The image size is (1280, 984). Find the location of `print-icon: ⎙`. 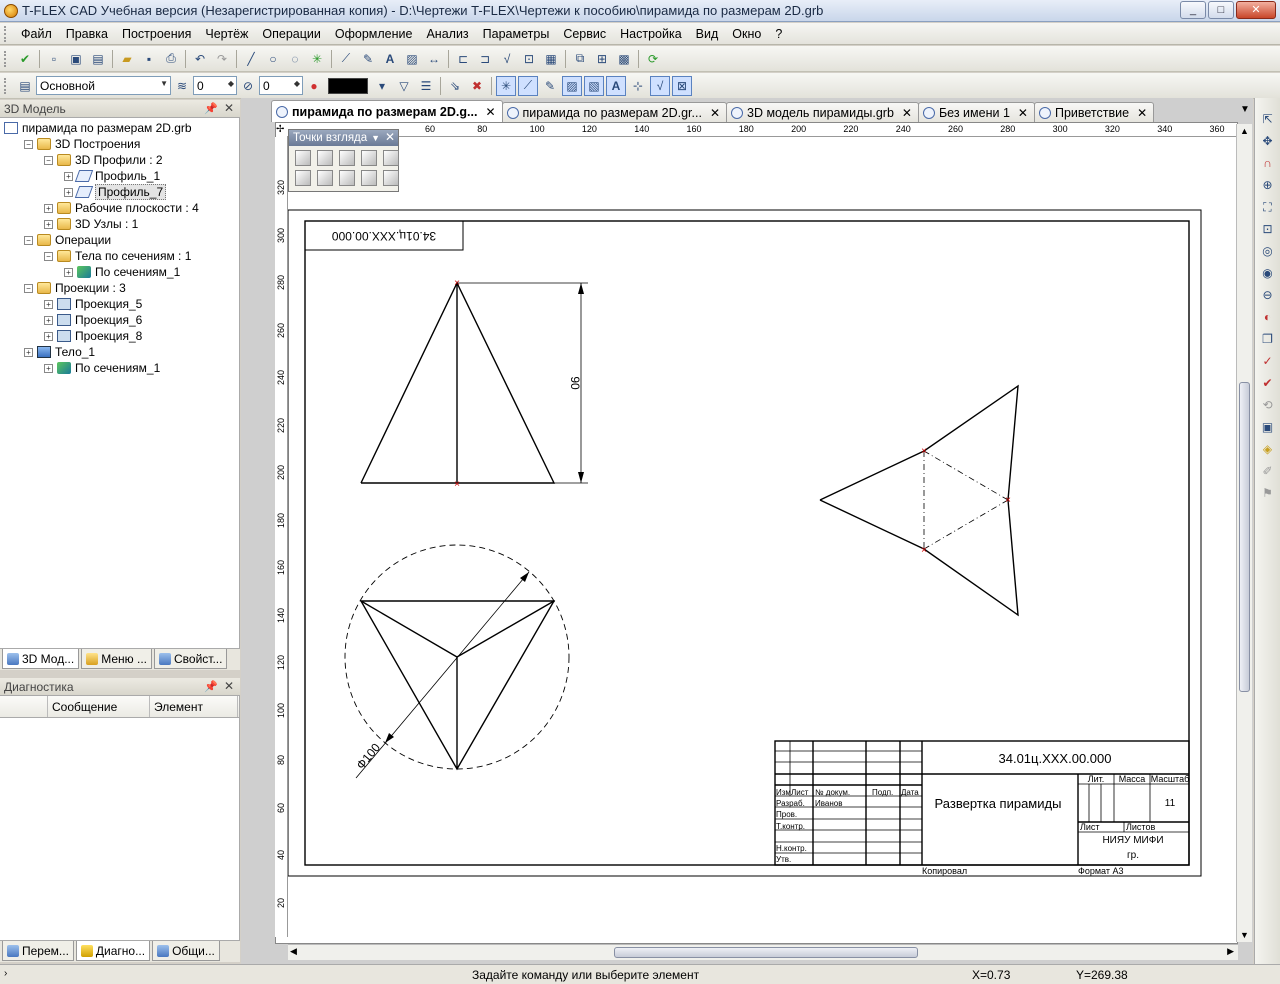

print-icon: ⎙ is located at coordinates (171, 59).